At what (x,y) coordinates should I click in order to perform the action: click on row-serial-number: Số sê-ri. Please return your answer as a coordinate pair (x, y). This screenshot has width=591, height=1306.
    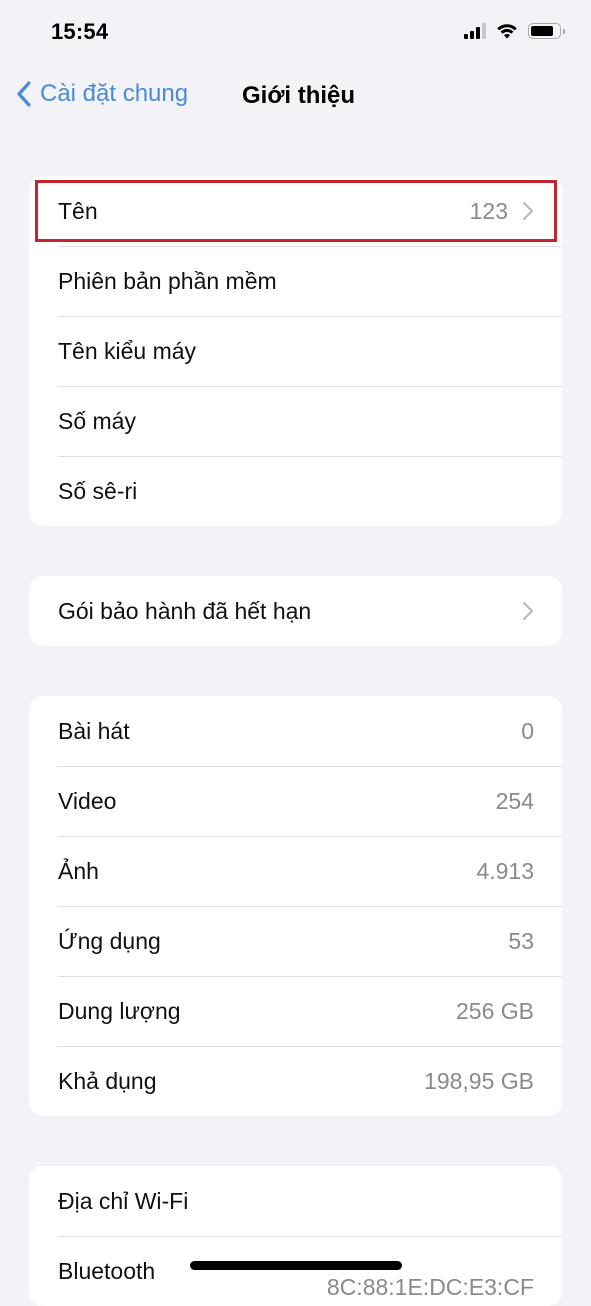
    Looking at the image, I should click on (295, 491).